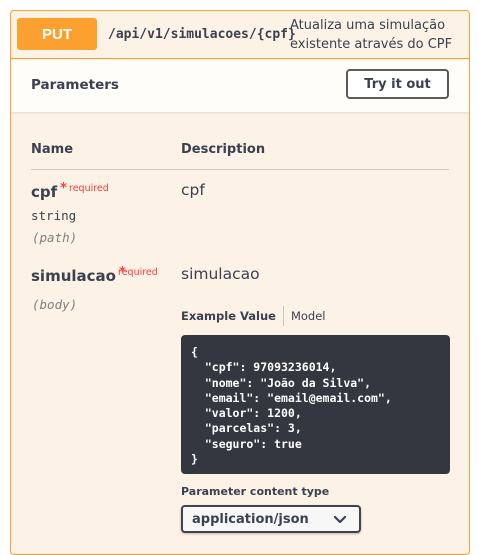 This screenshot has height=555, width=479. Describe the element at coordinates (73, 276) in the screenshot. I see `param-name-label: simulacao` at that location.